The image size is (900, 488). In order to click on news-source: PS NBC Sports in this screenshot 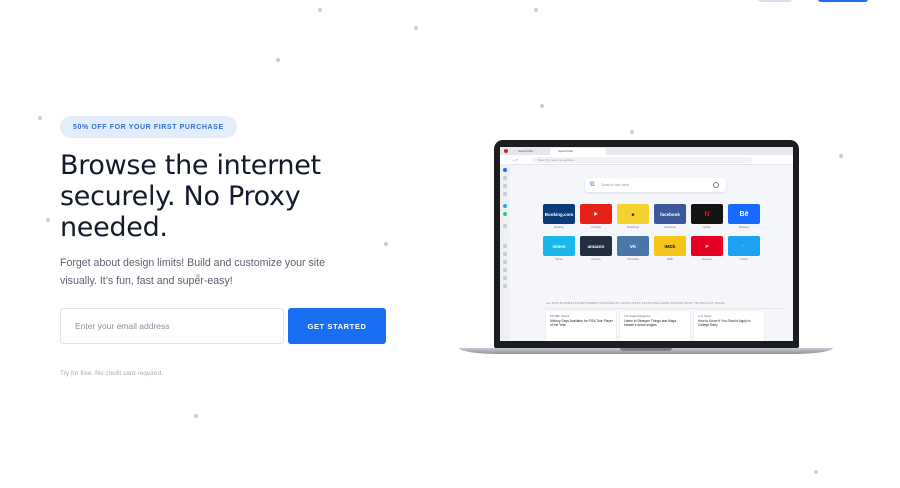, I will do `click(560, 316)`.